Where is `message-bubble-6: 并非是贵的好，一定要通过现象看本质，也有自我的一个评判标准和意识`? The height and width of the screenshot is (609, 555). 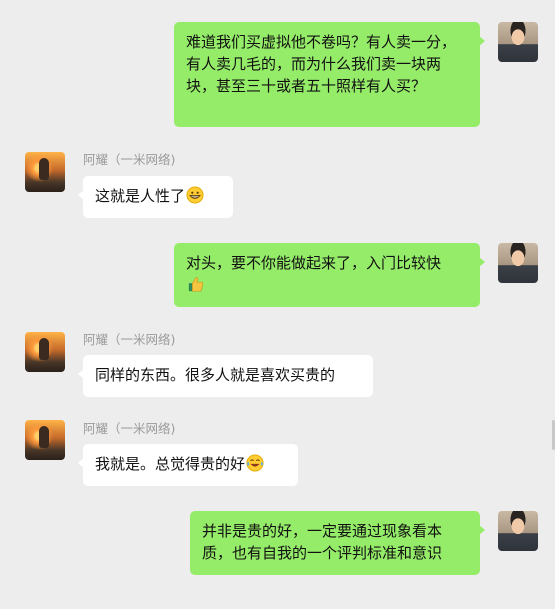 message-bubble-6: 并非是贵的好，一定要通过现象看本质，也有自我的一个评判标准和意识 is located at coordinates (337, 543).